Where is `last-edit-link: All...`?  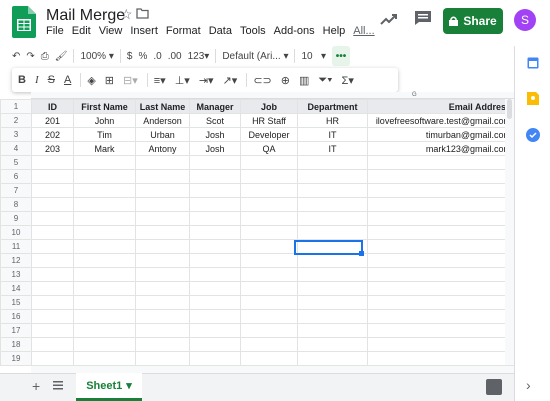 last-edit-link: All... is located at coordinates (363, 31).